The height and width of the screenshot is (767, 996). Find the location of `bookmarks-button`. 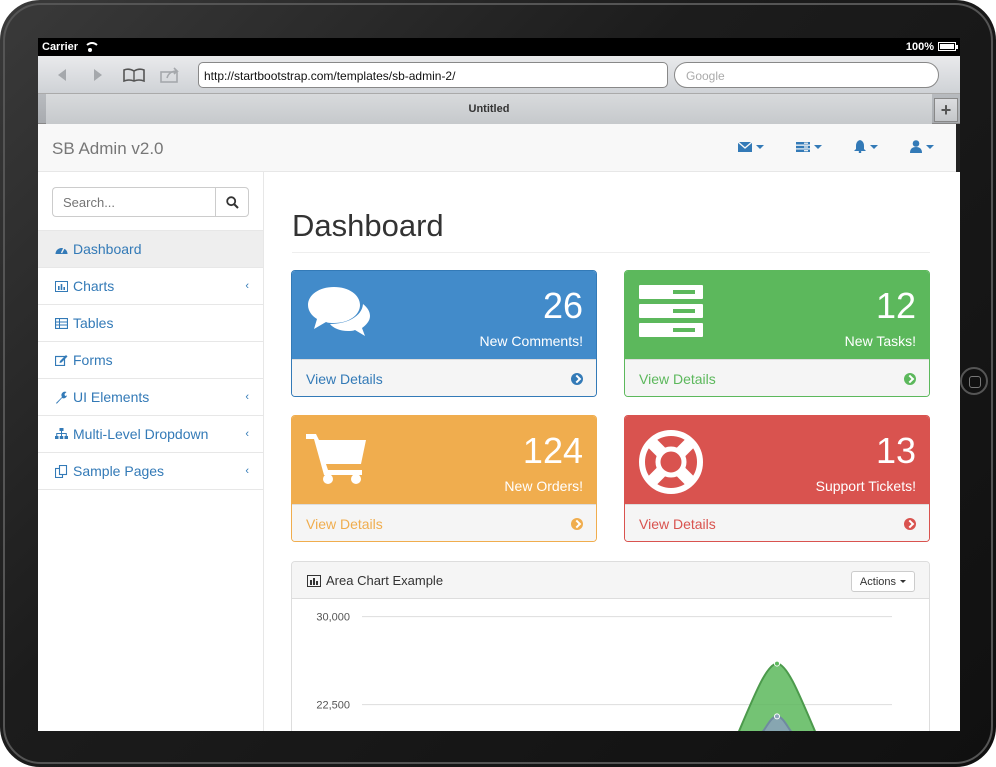

bookmarks-button is located at coordinates (134, 75).